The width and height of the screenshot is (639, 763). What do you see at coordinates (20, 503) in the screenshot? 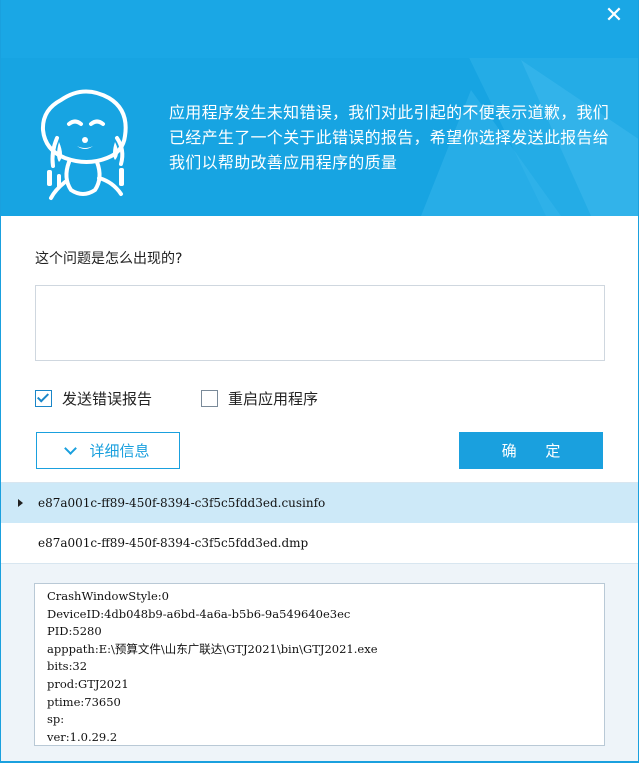
I see `expand-arrow-icon` at bounding box center [20, 503].